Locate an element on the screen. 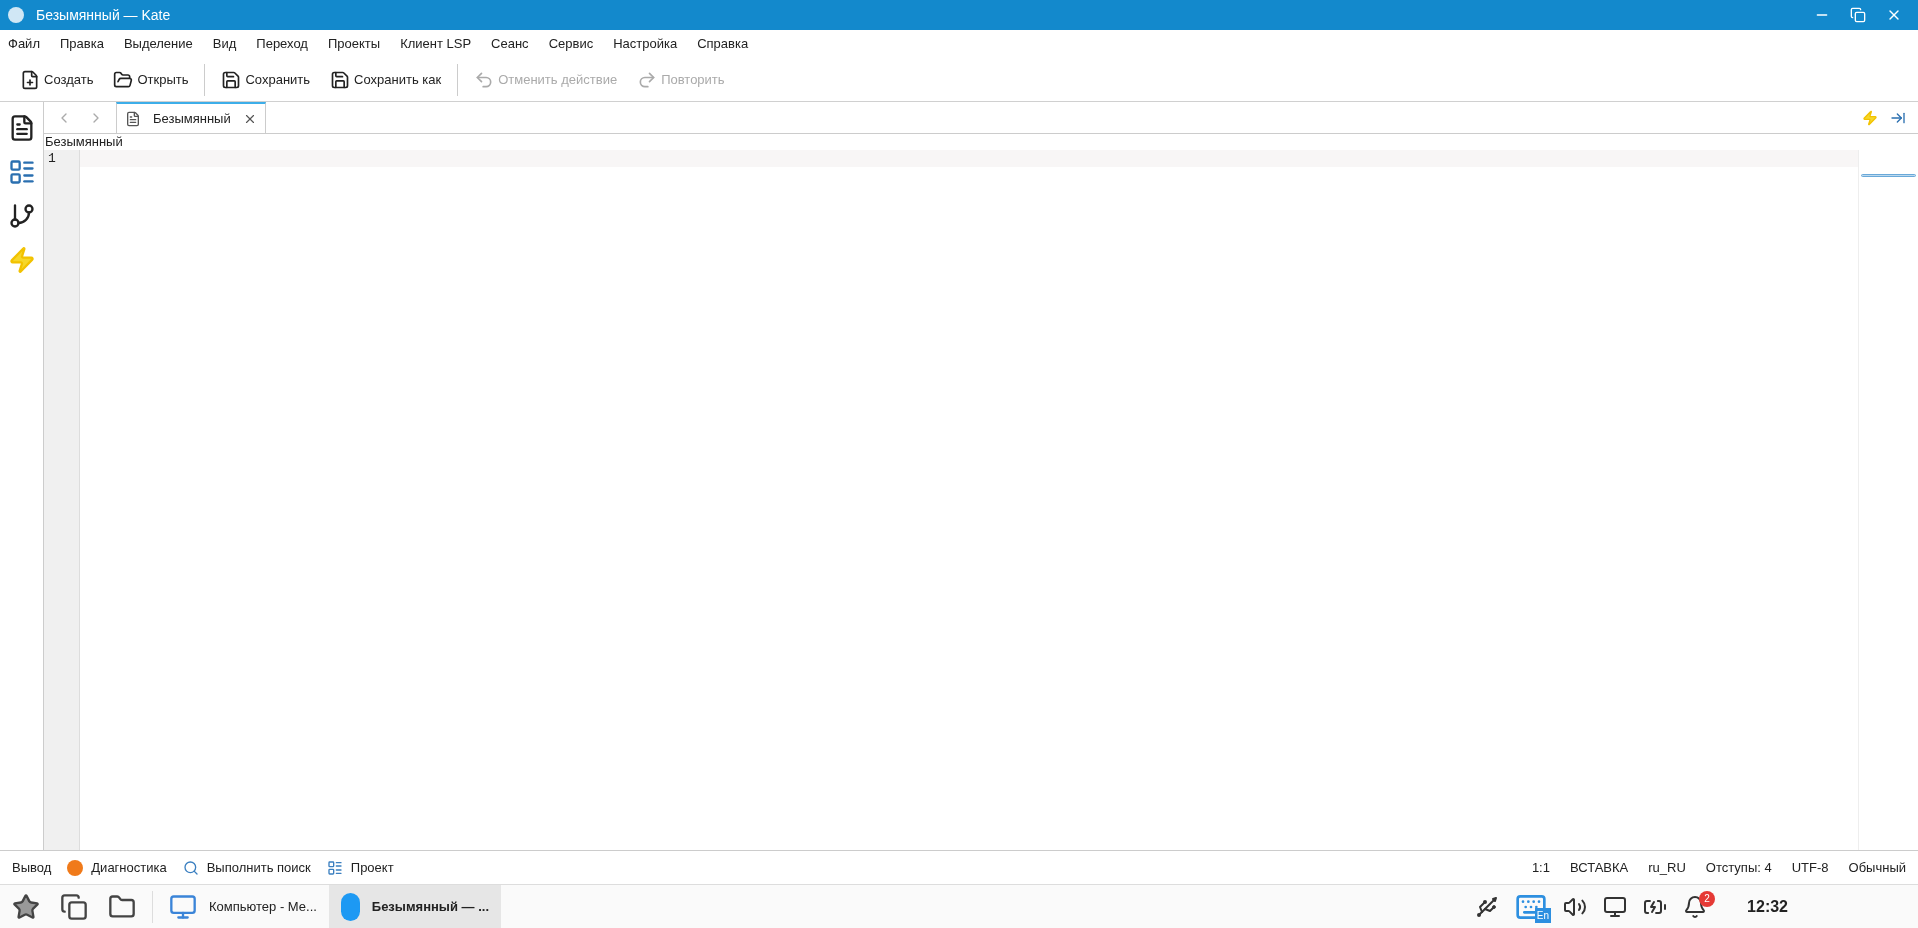 Image resolution: width=1918 pixels, height=928 pixels. status-item: 1:1 is located at coordinates (1540, 867).